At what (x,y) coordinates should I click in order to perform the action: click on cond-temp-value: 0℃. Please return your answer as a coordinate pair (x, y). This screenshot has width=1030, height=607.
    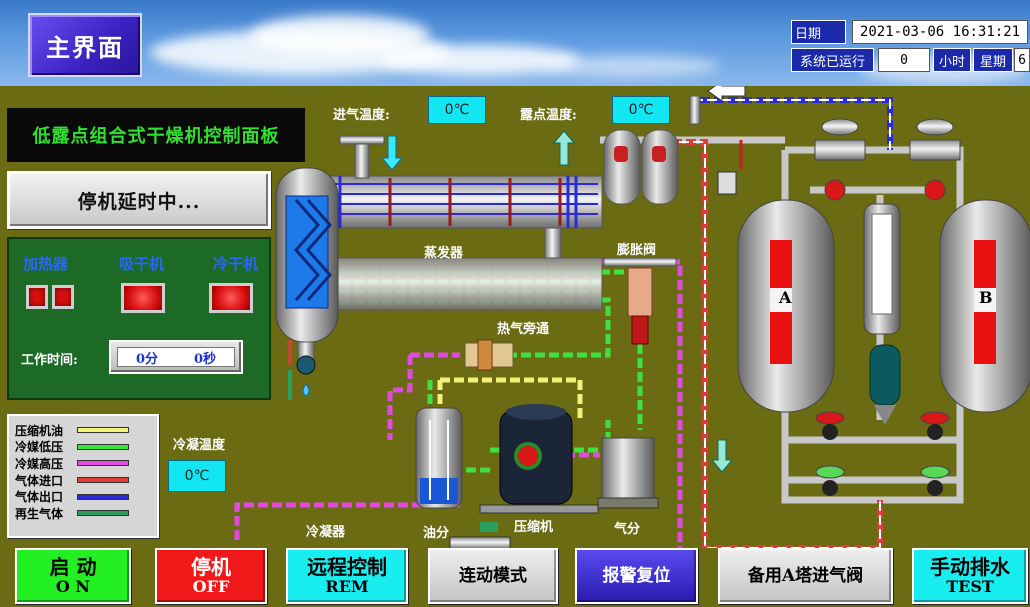
    Looking at the image, I should click on (197, 476).